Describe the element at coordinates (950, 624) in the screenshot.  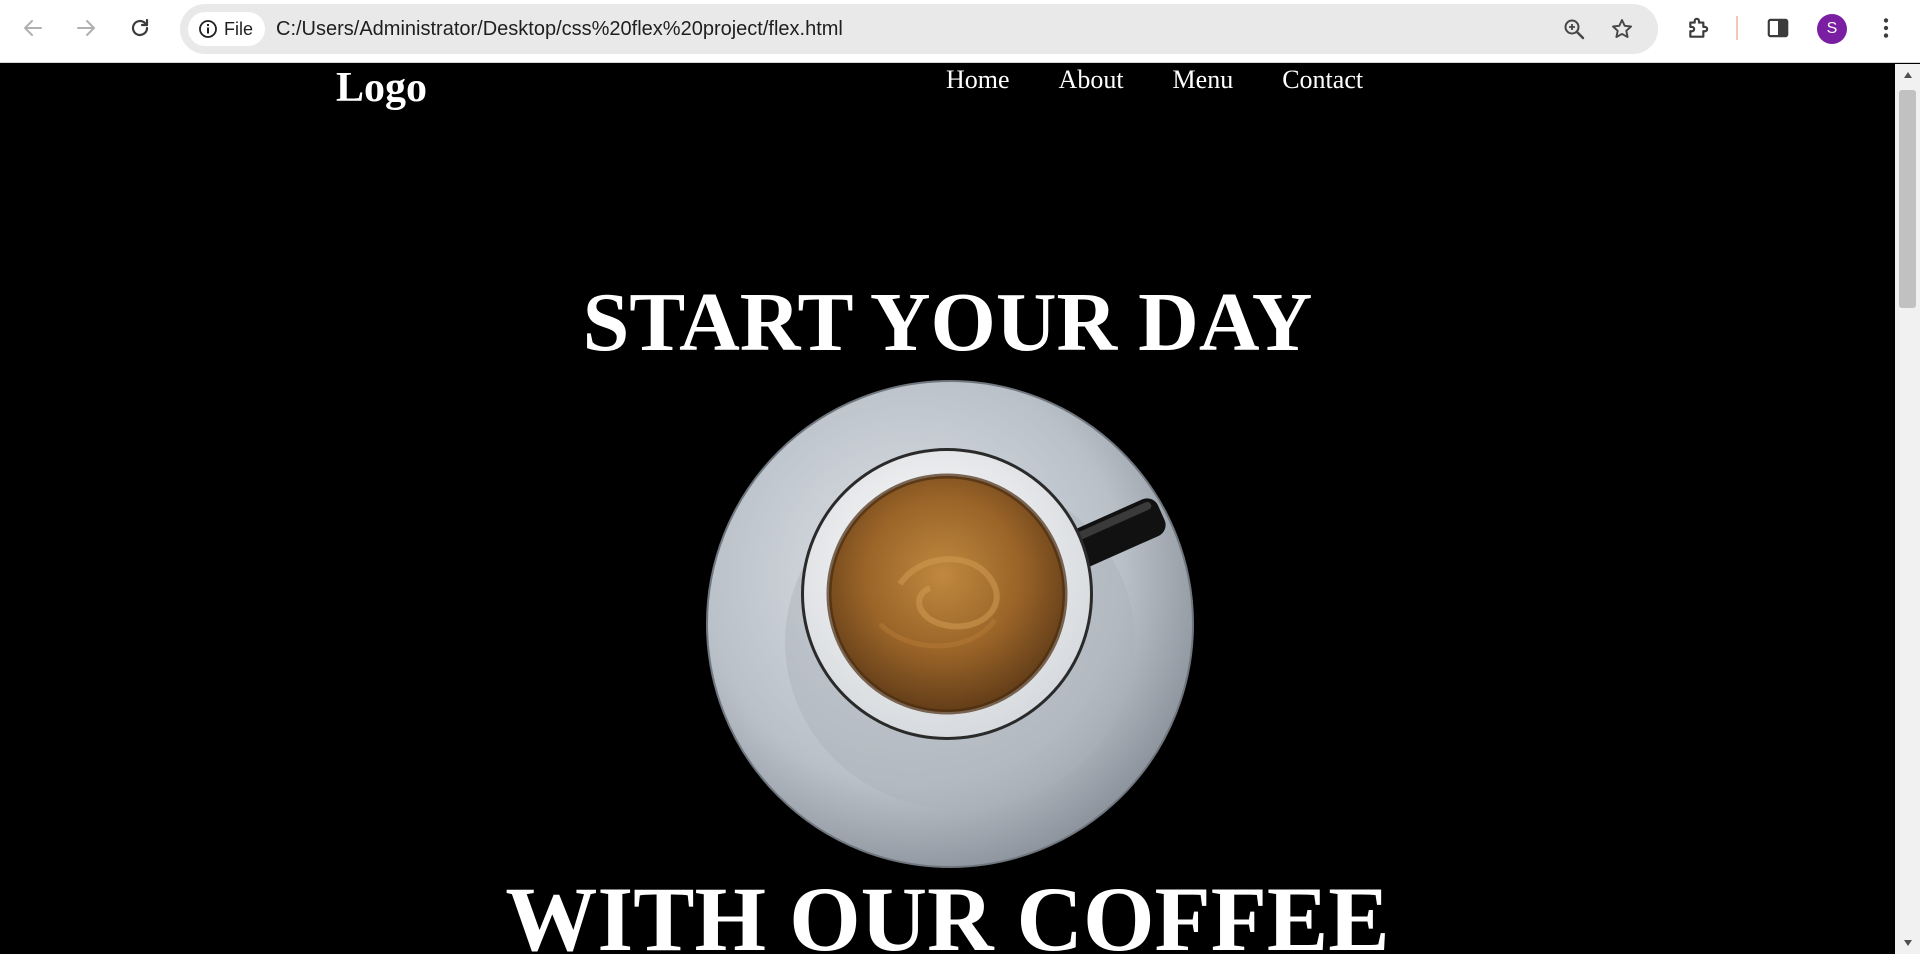
I see `coffee-cup-image` at that location.